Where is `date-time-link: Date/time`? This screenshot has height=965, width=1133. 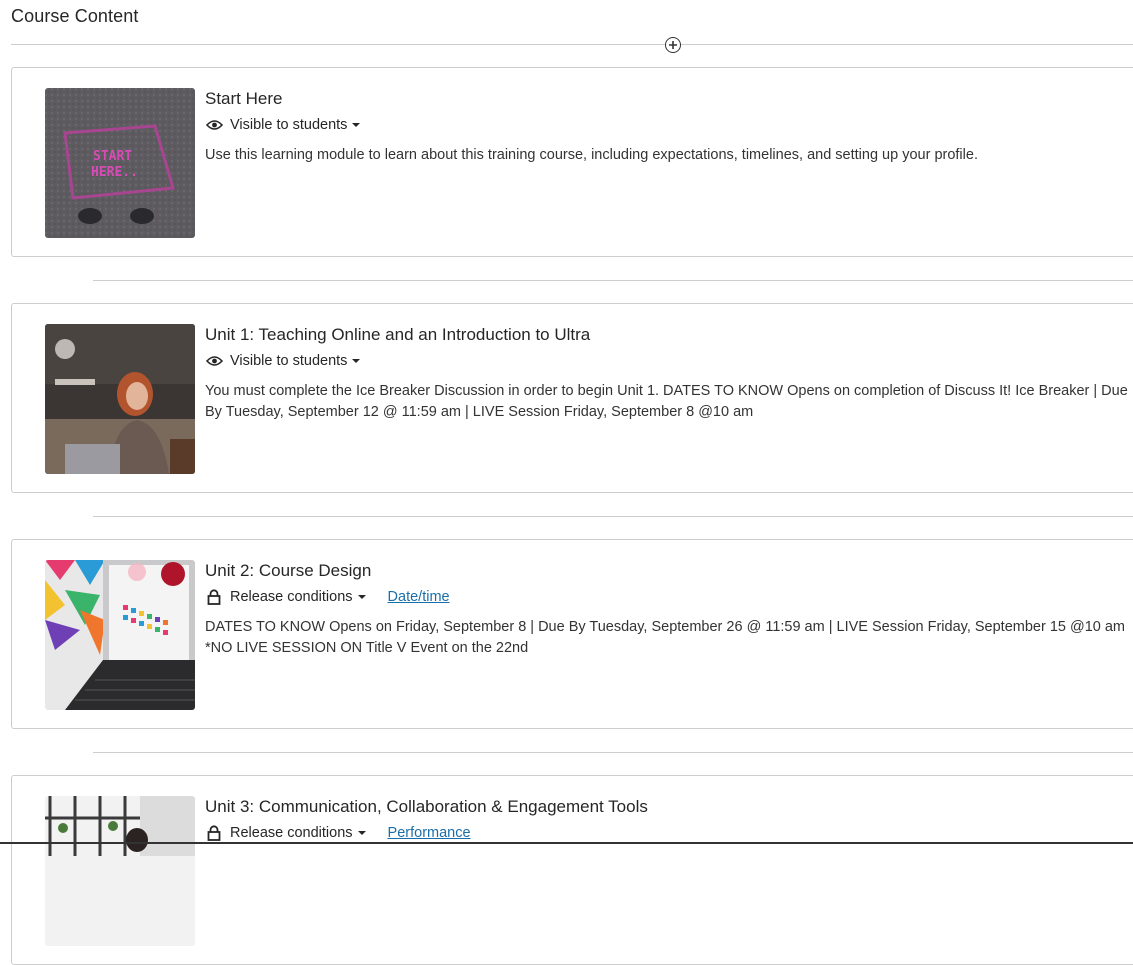
date-time-link: Date/time is located at coordinates (419, 597).